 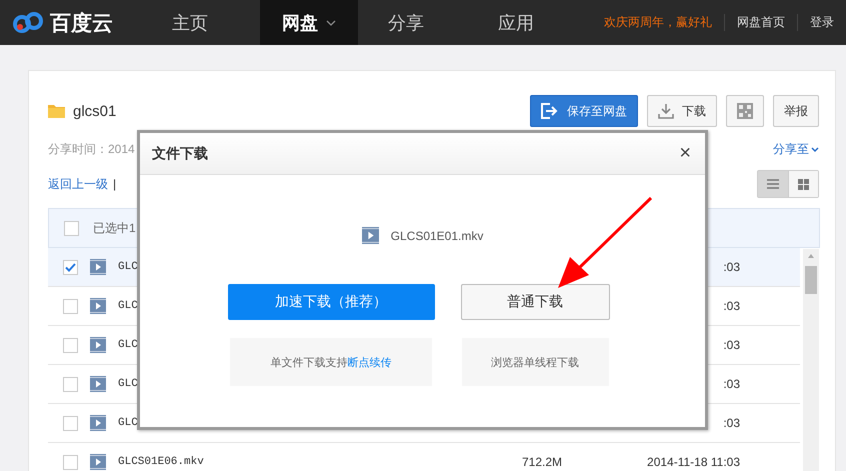 I want to click on nav-tab: 分享, so click(x=406, y=22).